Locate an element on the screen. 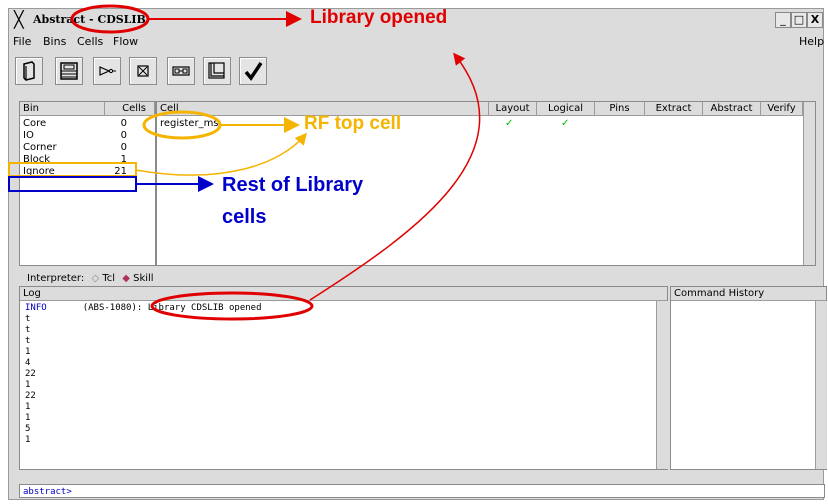  library-opened-annotation: Library opened is located at coordinates (379, 17).